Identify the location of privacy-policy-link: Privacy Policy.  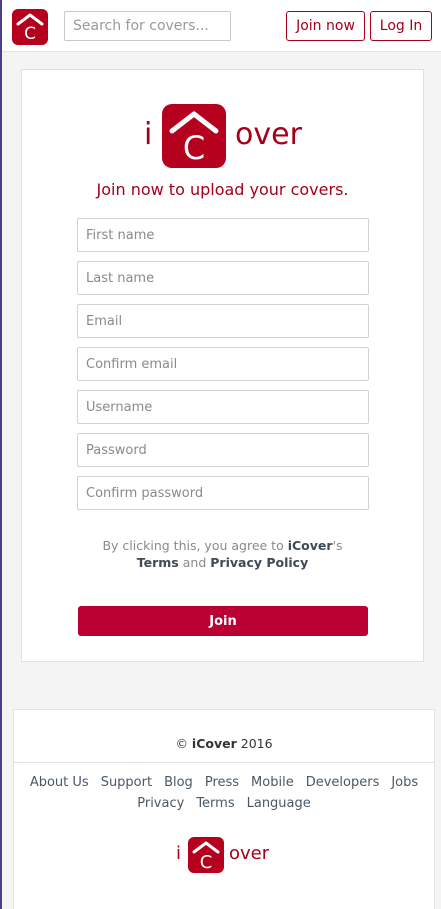
(259, 562).